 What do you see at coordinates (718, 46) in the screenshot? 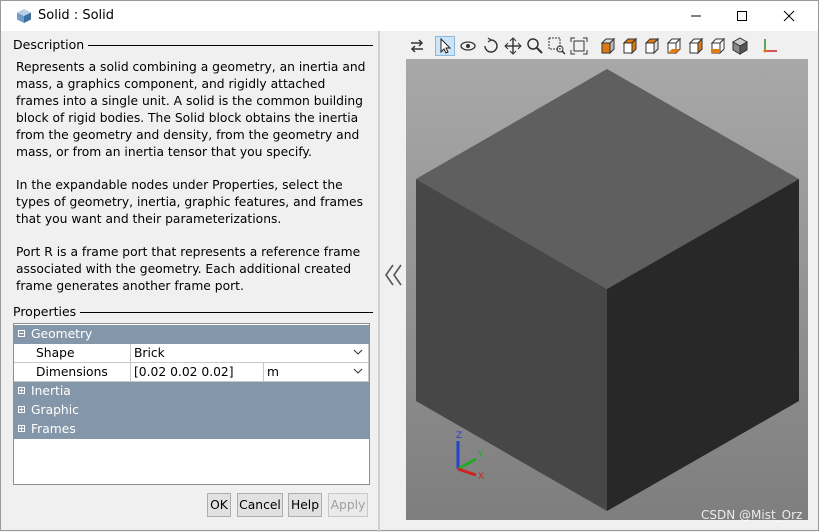
I see `bottom-view-icon` at bounding box center [718, 46].